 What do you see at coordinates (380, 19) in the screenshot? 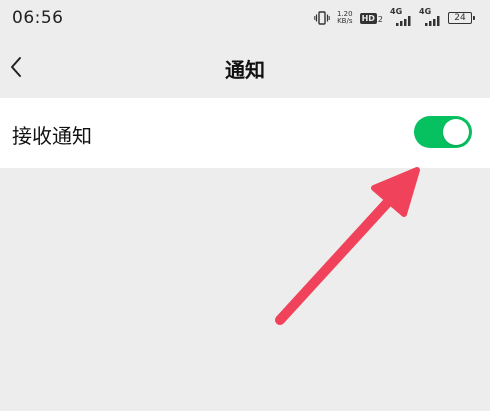
I see `hd-sub: 2` at bounding box center [380, 19].